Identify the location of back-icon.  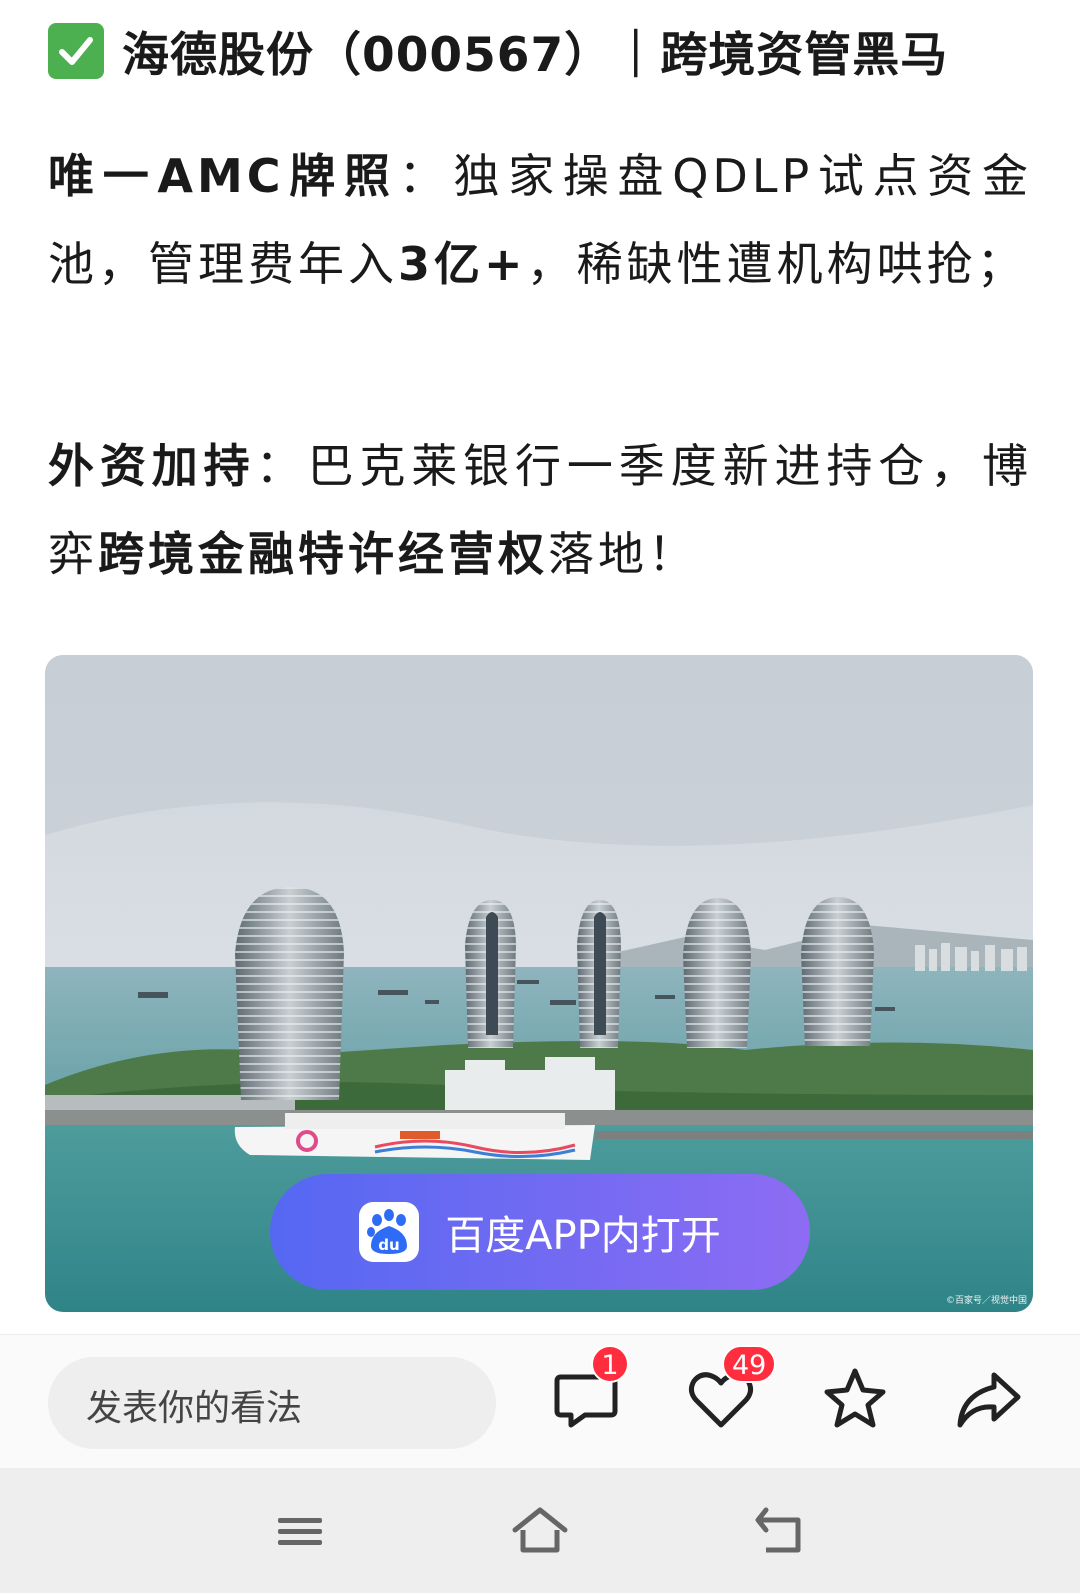
(778, 1530).